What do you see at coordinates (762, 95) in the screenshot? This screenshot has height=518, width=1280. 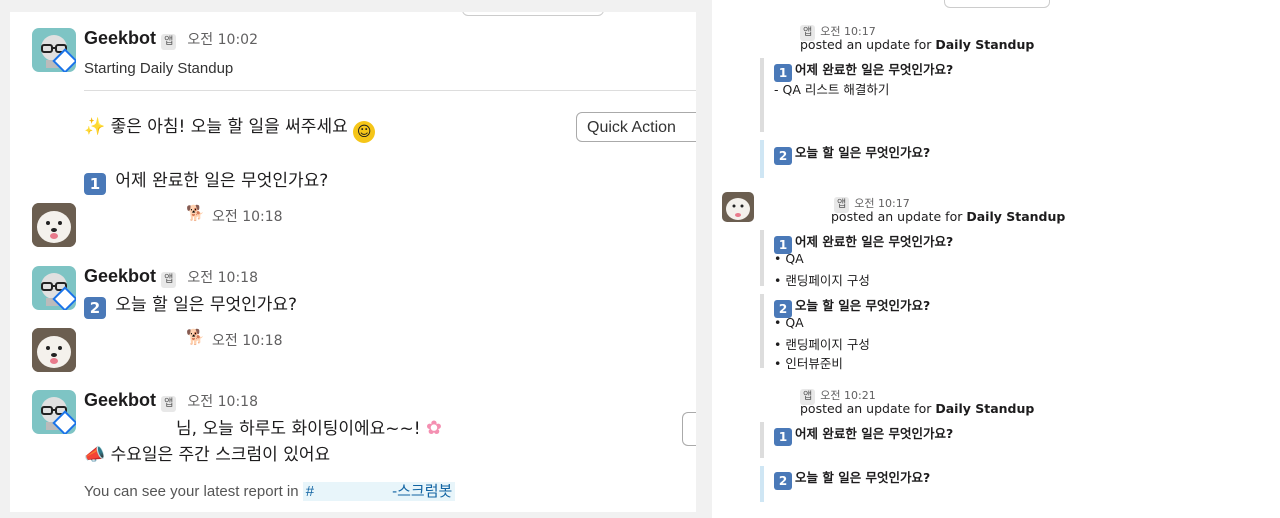 I see `u1-q1-bar` at bounding box center [762, 95].